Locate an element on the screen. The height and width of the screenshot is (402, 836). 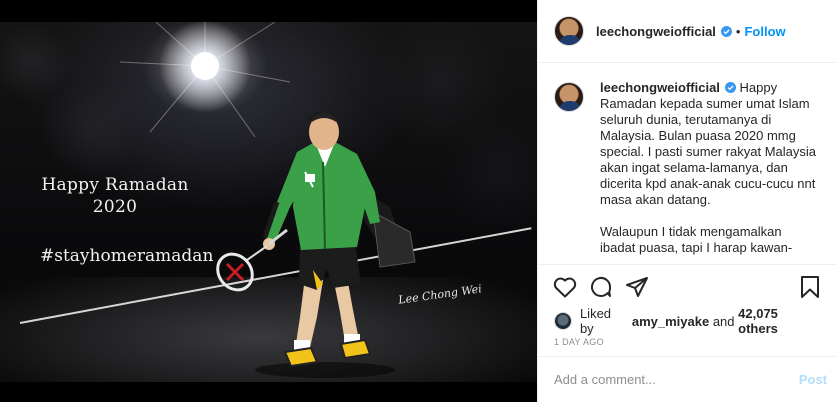
post-timestamp: 1 DAY AGO is located at coordinates (687, 344).